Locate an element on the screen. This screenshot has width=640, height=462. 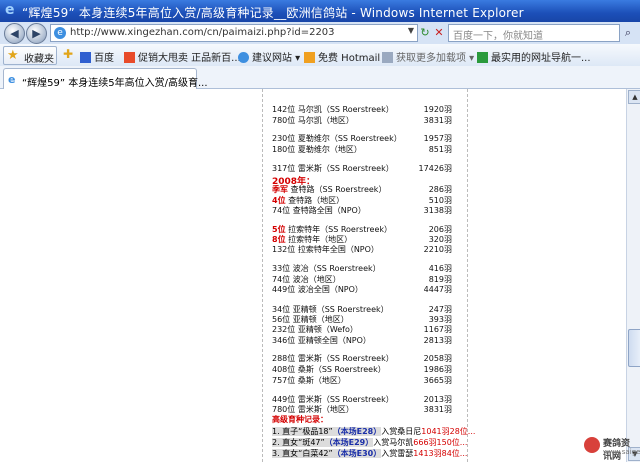
result-count: 3665羽 is located at coordinates (437, 380).